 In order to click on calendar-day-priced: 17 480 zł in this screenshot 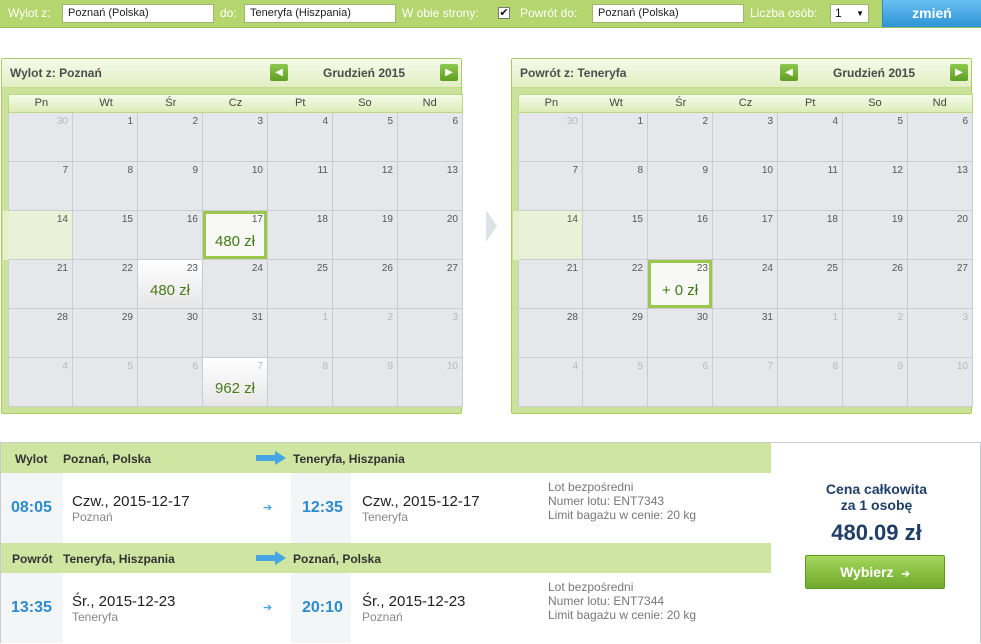, I will do `click(235, 235)`.